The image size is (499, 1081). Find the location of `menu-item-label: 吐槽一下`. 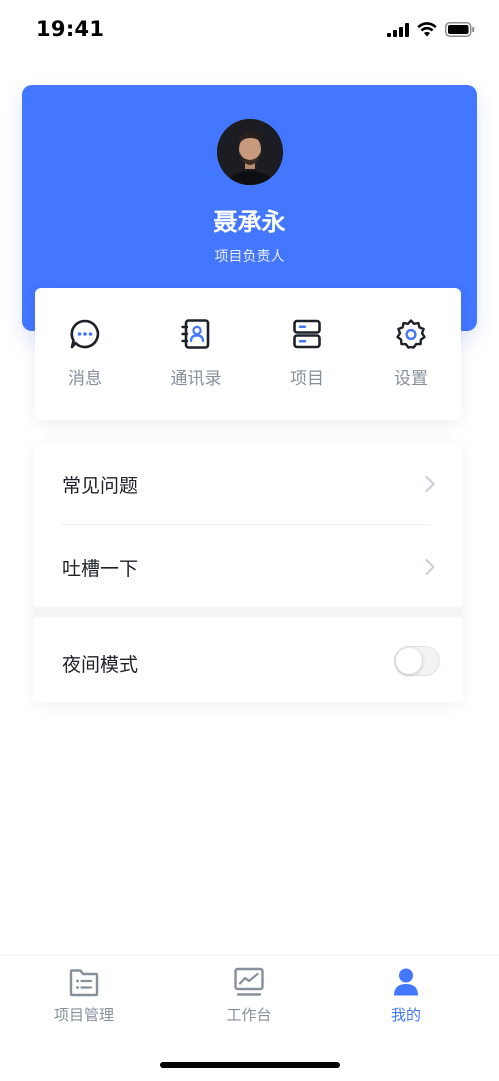

menu-item-label: 吐槽一下 is located at coordinates (100, 569).